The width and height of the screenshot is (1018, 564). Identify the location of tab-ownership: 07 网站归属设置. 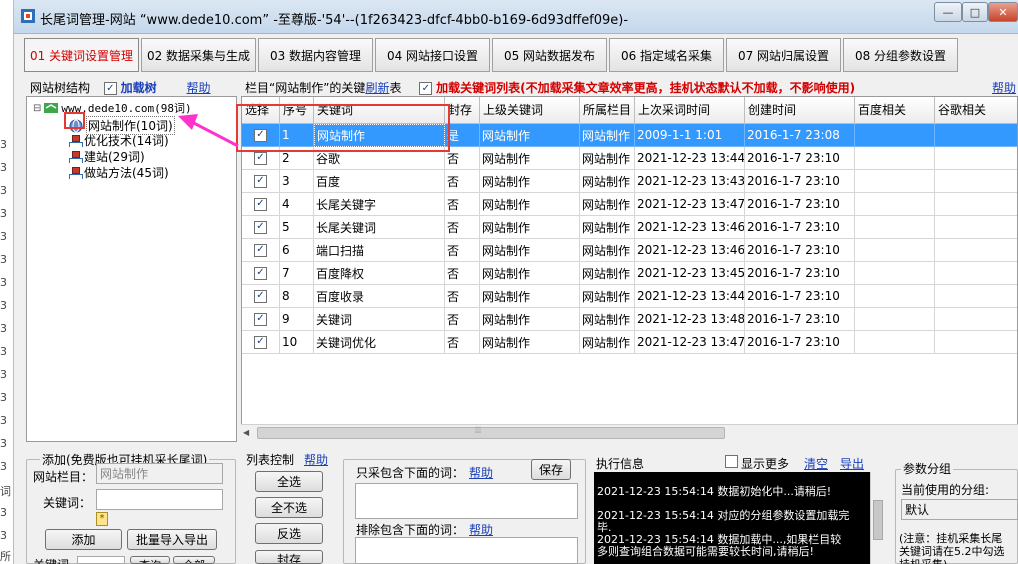
(783, 55).